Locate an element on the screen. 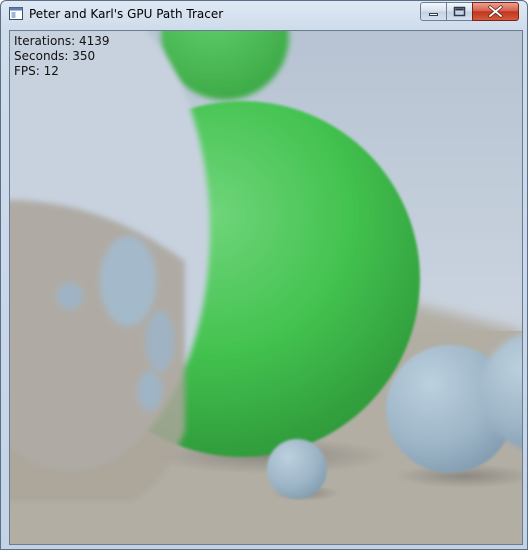 The height and width of the screenshot is (550, 528). seconds-readout: Seconds: 350 is located at coordinates (55, 56).